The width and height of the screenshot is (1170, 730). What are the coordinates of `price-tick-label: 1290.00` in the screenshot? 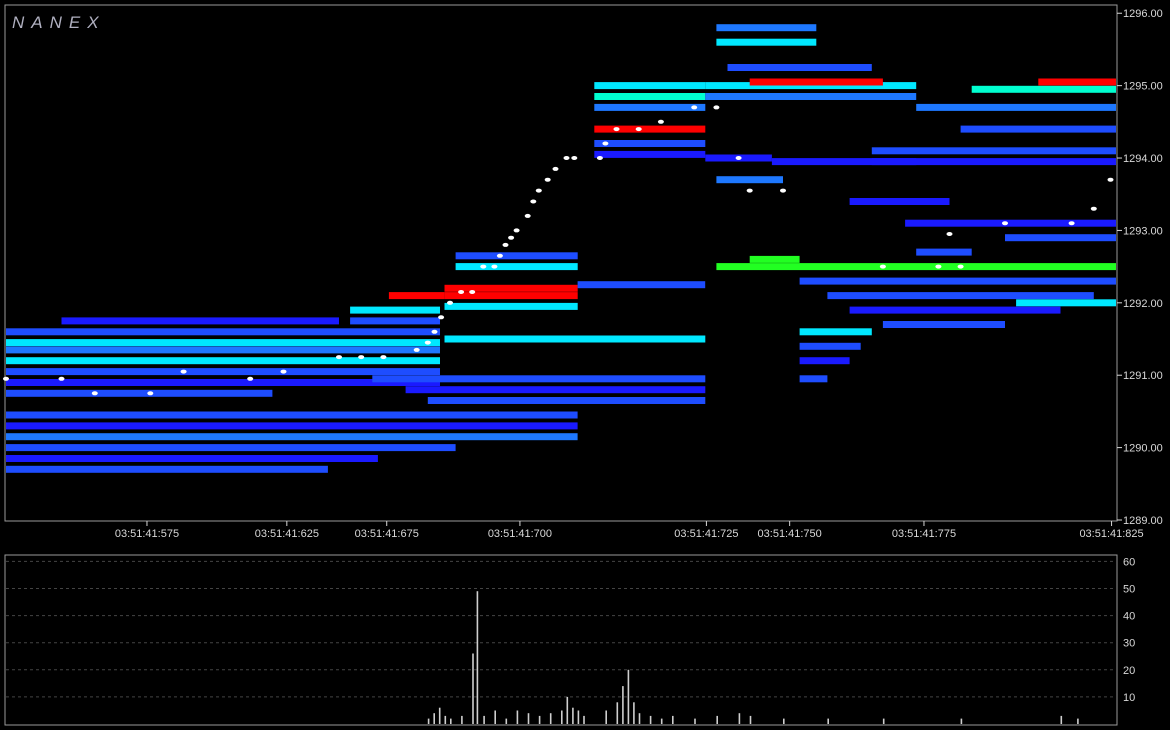 It's located at (1143, 449).